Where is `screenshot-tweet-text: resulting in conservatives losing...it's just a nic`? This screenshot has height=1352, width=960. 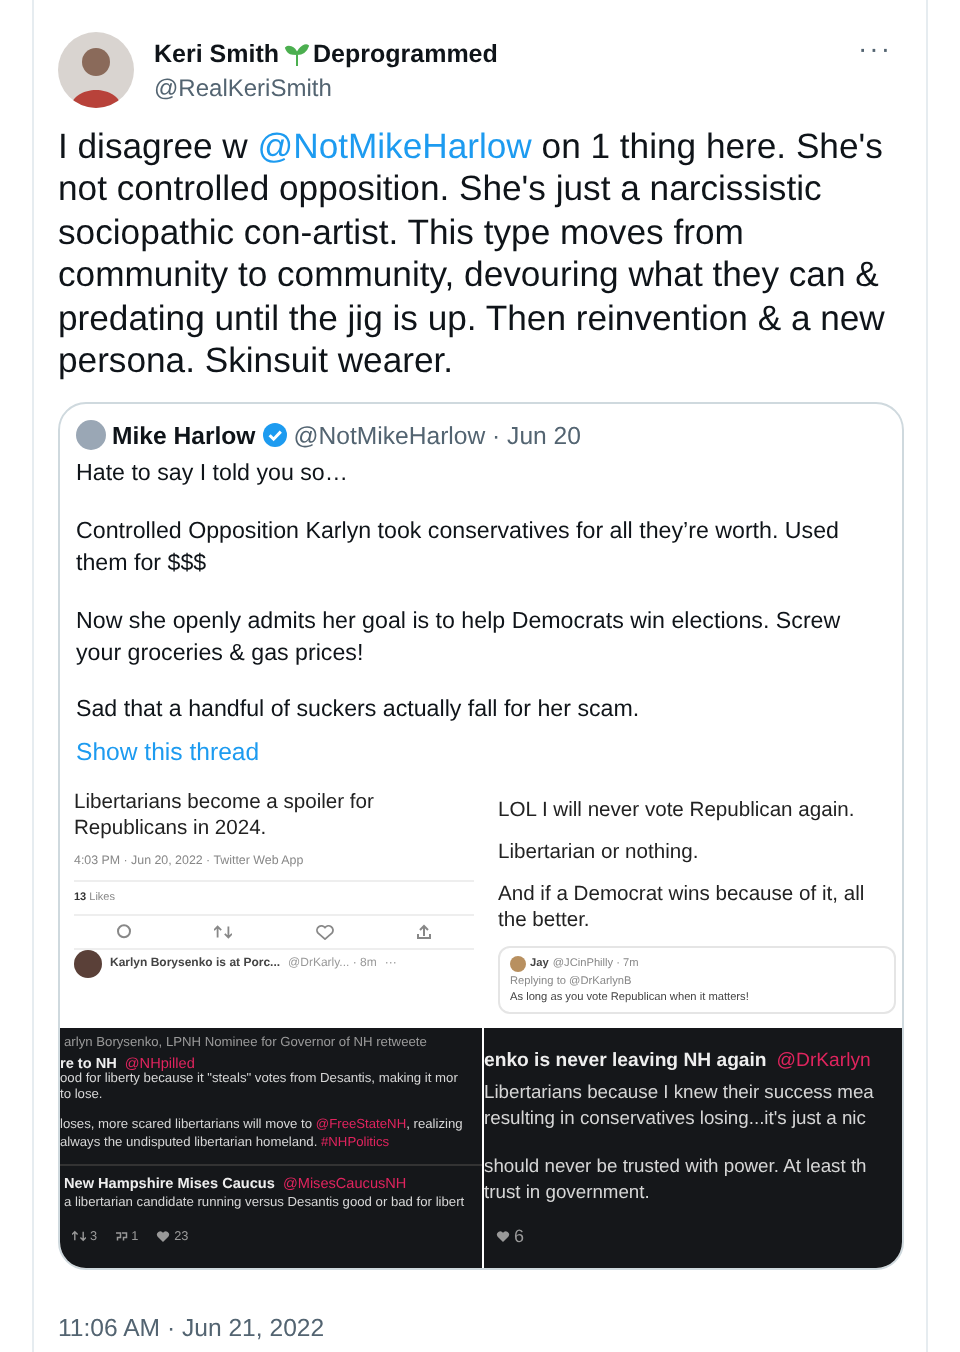
screenshot-tweet-text: resulting in conservatives losing...it's just a nic is located at coordinates (676, 1118).